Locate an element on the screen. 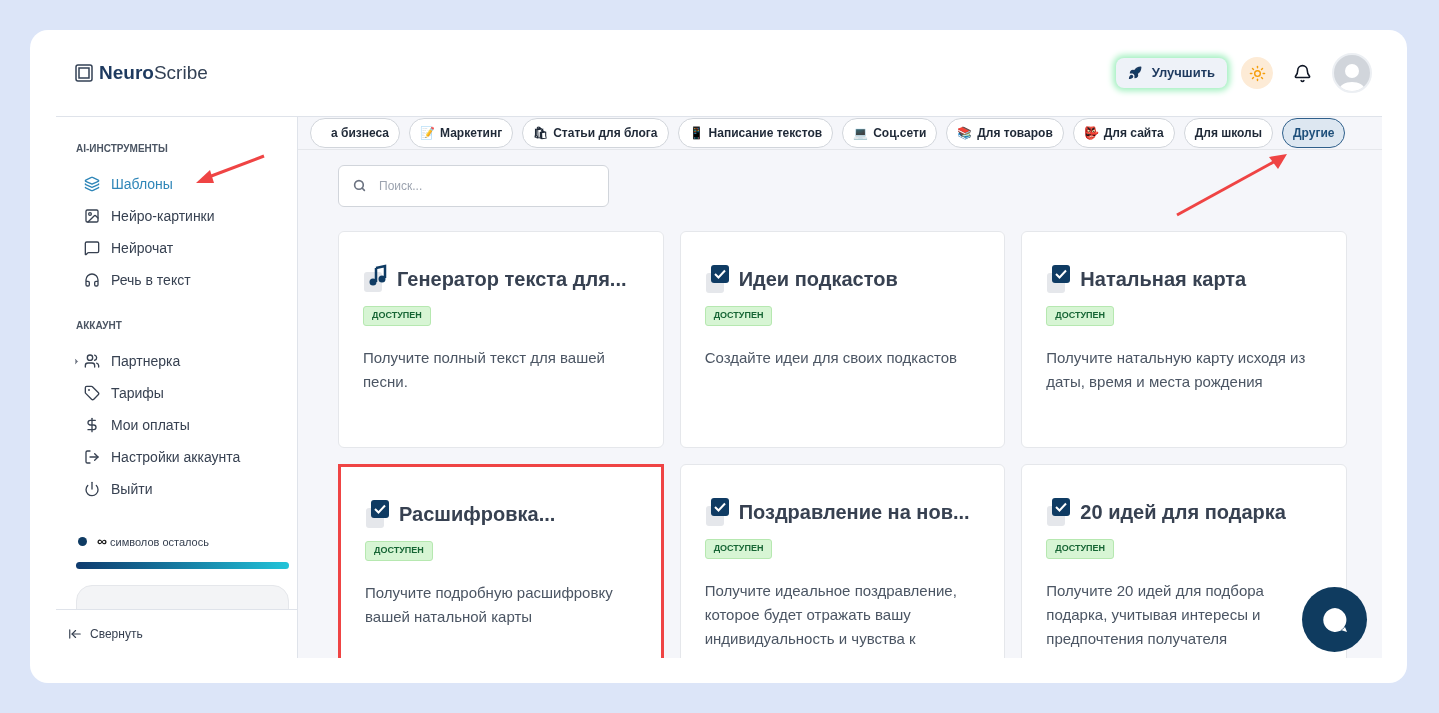 Image resolution: width=1439 pixels, height=713 pixels. card-description: Получите полный текст для вашей песни. is located at coordinates (484, 369).